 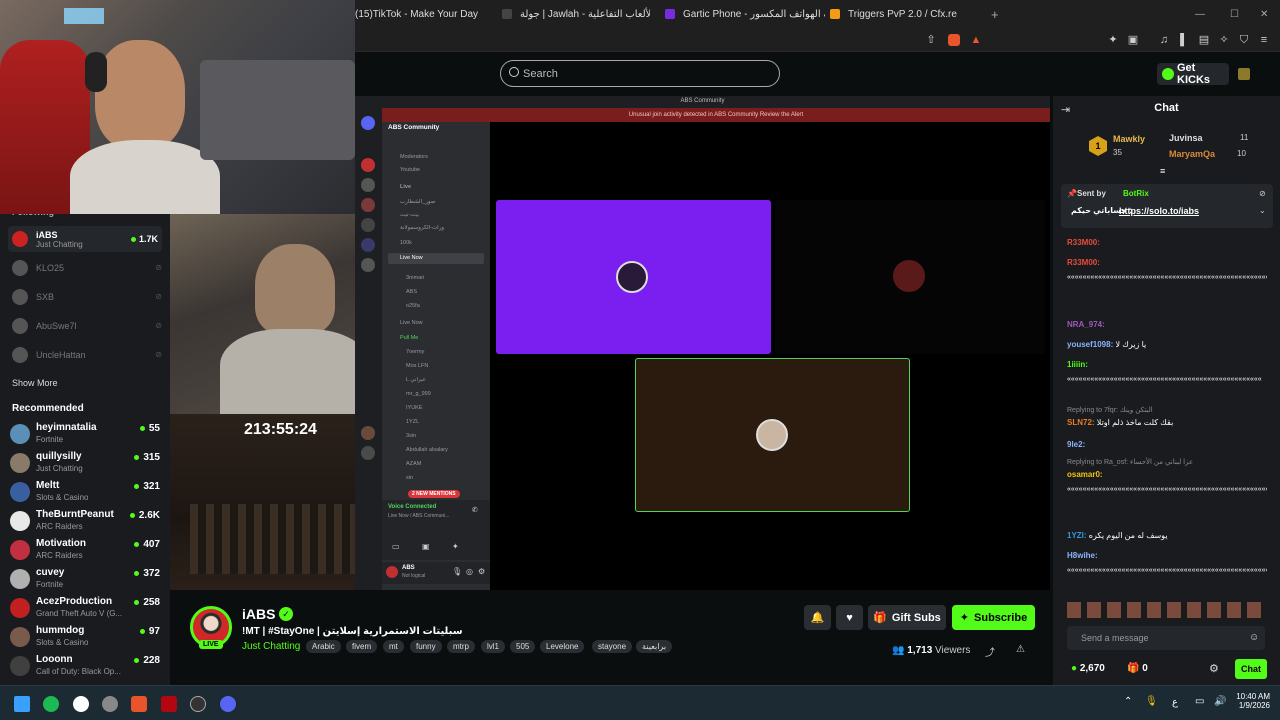 I want to click on browser-tab-cfx: Triggers PvP 2.0 / Cfx.re, so click(x=905, y=14).